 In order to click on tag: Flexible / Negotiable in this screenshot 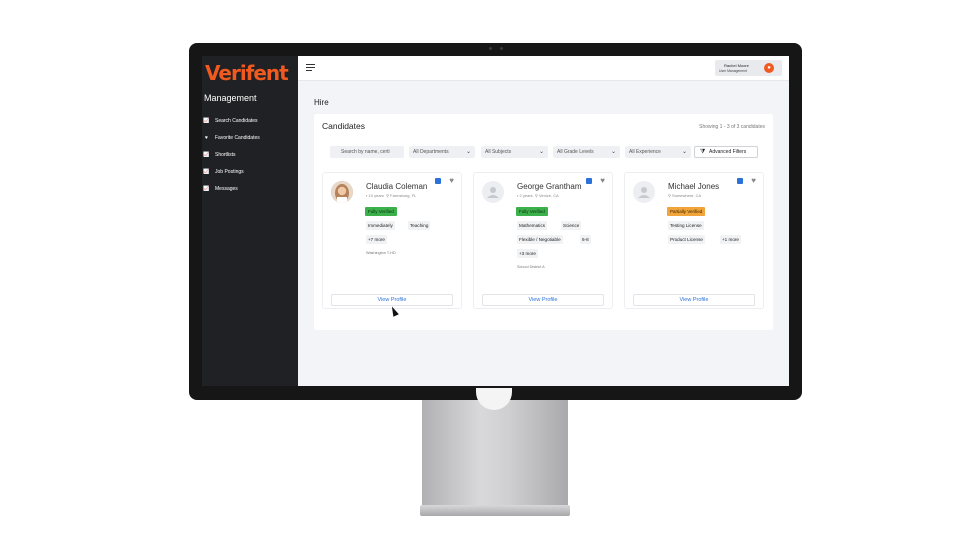, I will do `click(540, 239)`.